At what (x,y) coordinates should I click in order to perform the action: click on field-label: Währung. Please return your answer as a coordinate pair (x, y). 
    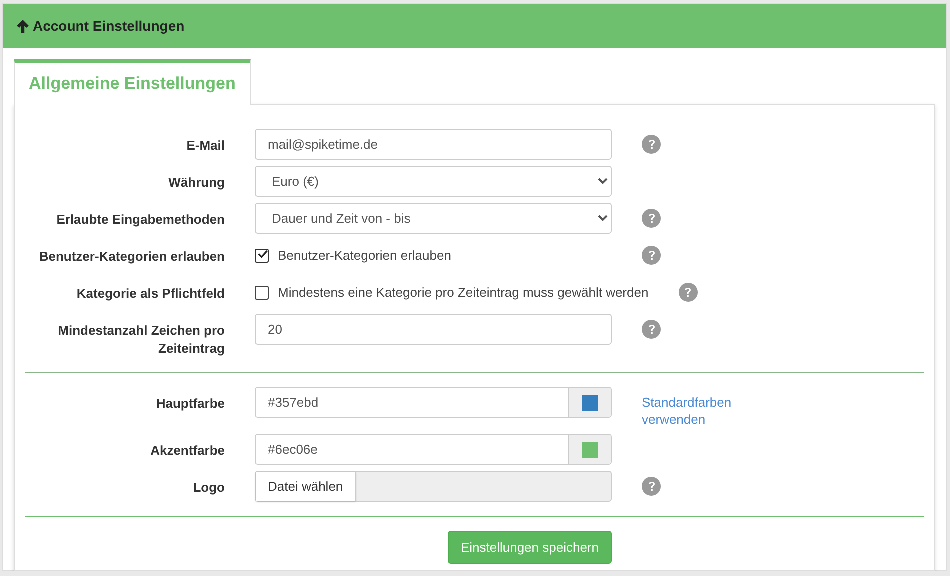
    Looking at the image, I should click on (196, 183).